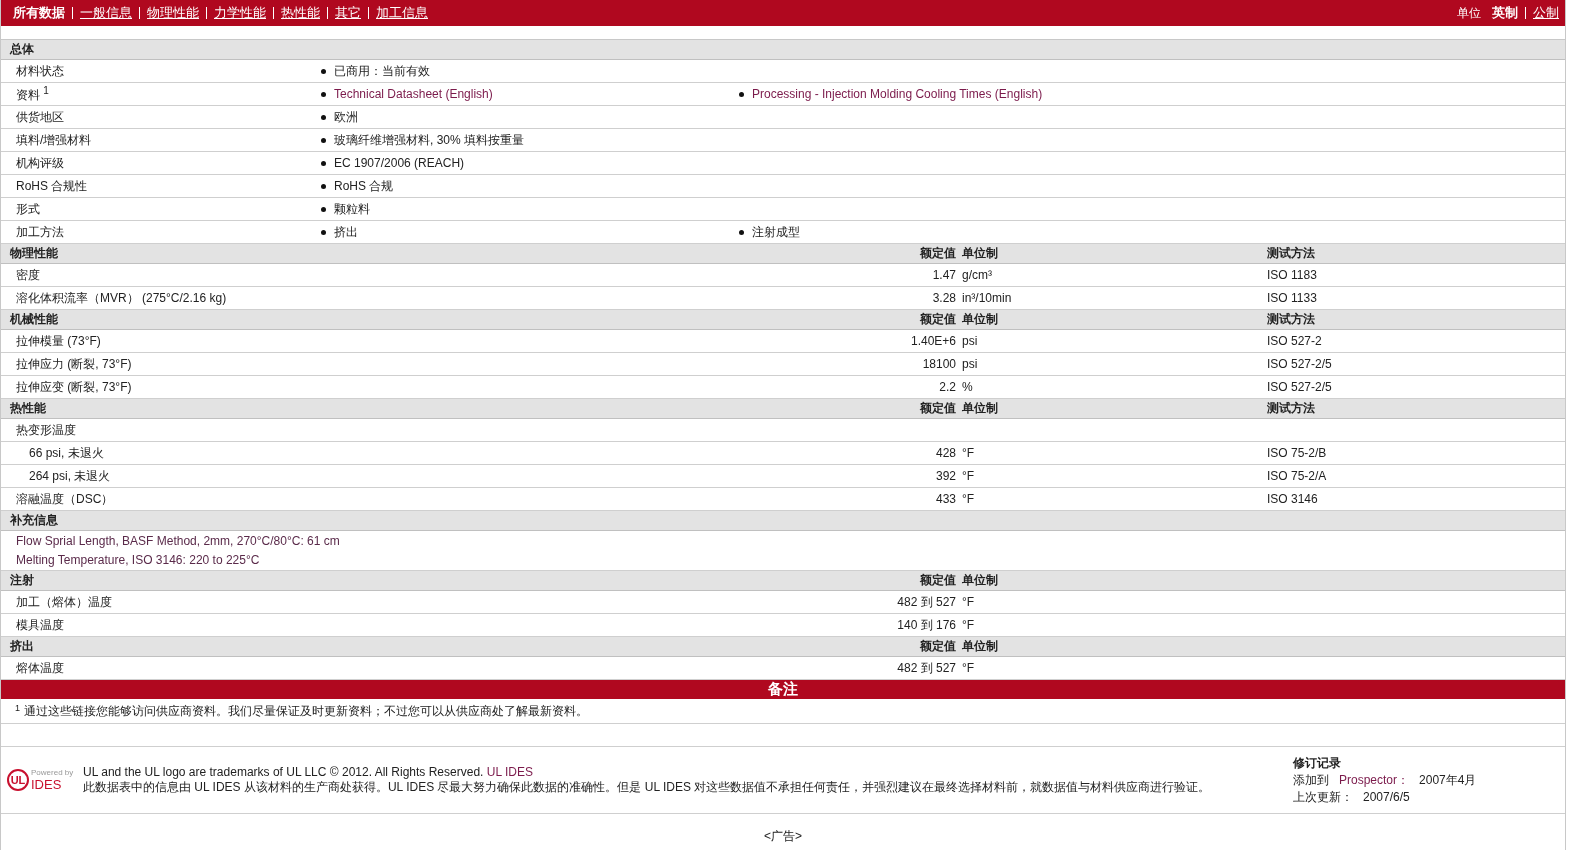  What do you see at coordinates (926, 624) in the screenshot?
I see `property-value: 140 到 176` at bounding box center [926, 624].